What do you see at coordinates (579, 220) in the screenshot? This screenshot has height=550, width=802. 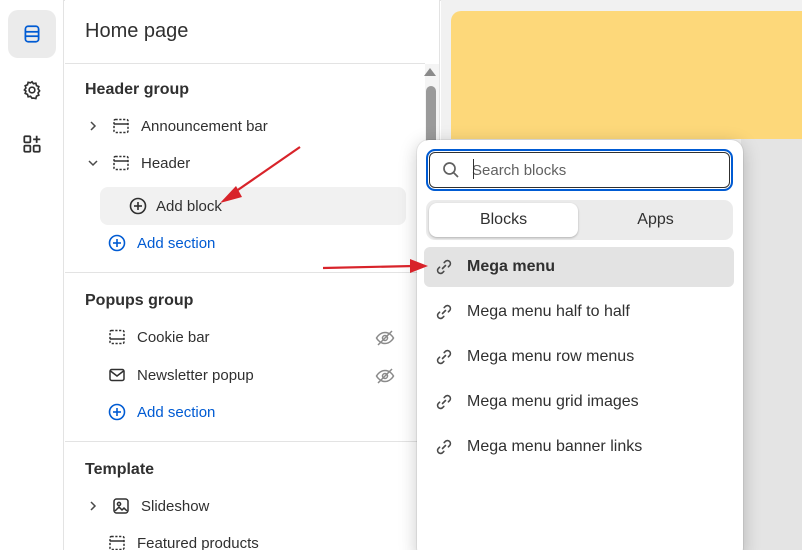 I see `block-type-tabs: Blocks Apps` at bounding box center [579, 220].